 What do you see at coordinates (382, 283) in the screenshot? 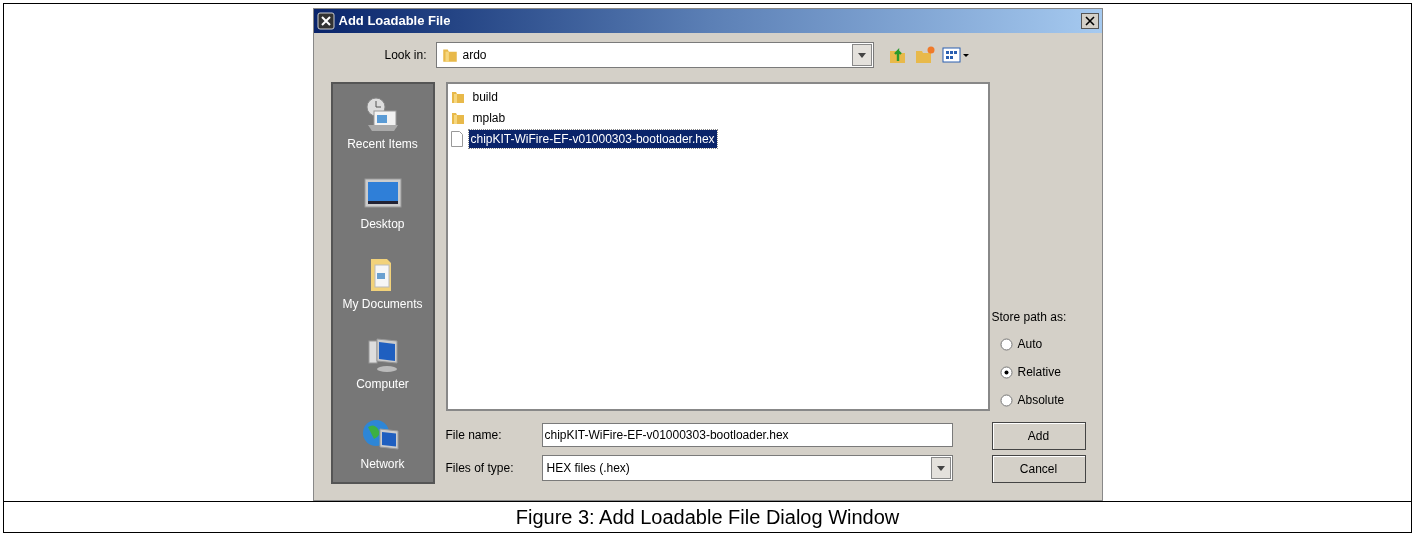
I see `places-item: My Documents` at bounding box center [382, 283].